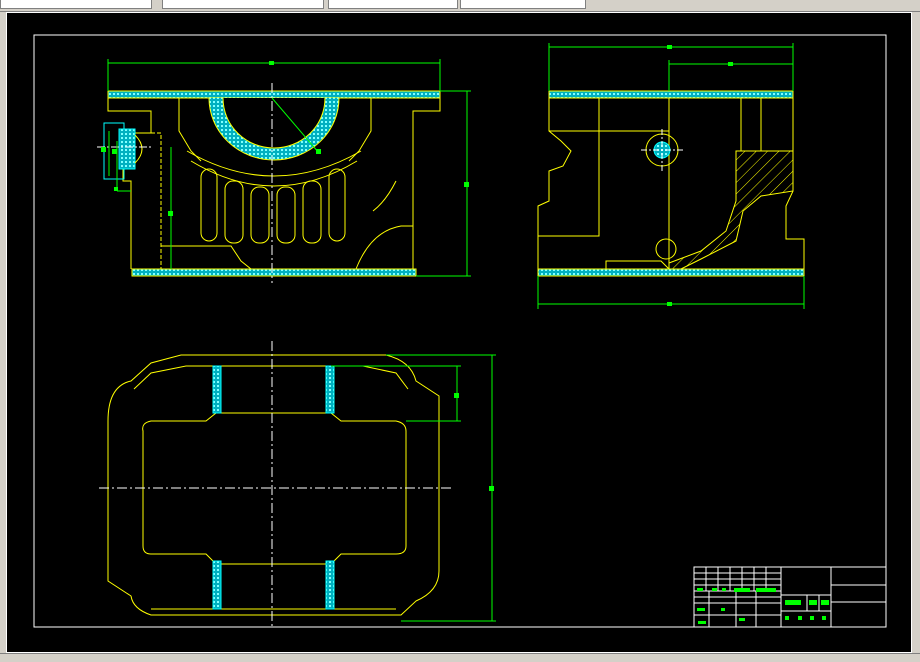  I want to click on front-lower-left, so click(206, 257).